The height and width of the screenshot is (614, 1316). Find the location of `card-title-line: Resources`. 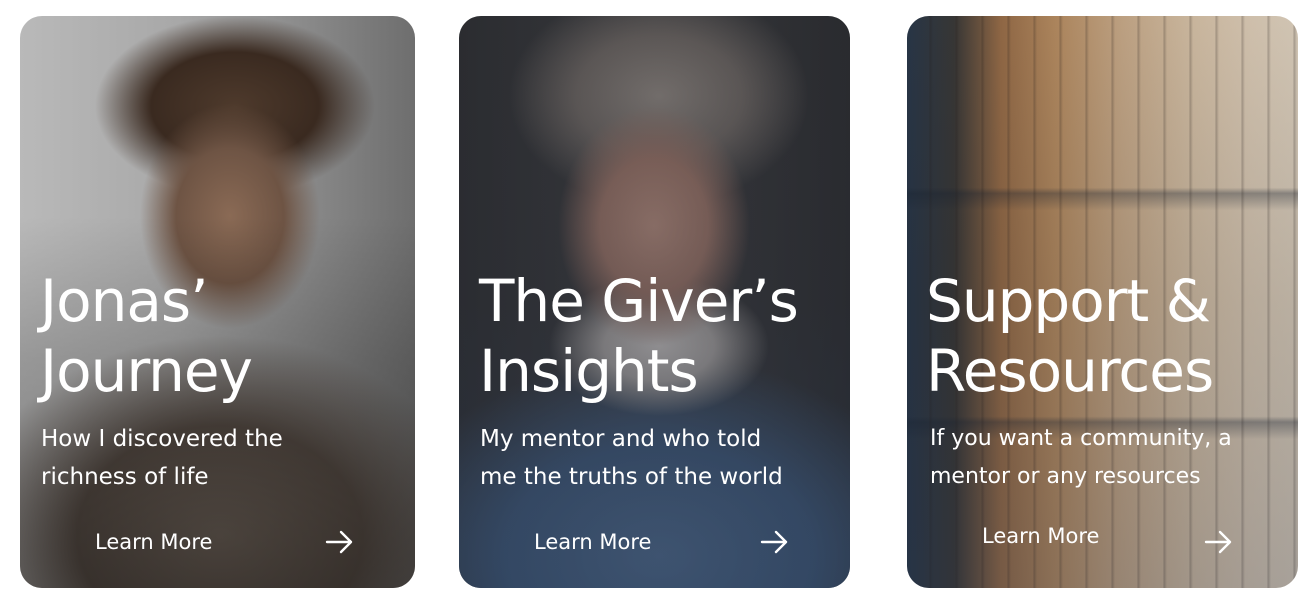

card-title-line: Resources is located at coordinates (1070, 371).